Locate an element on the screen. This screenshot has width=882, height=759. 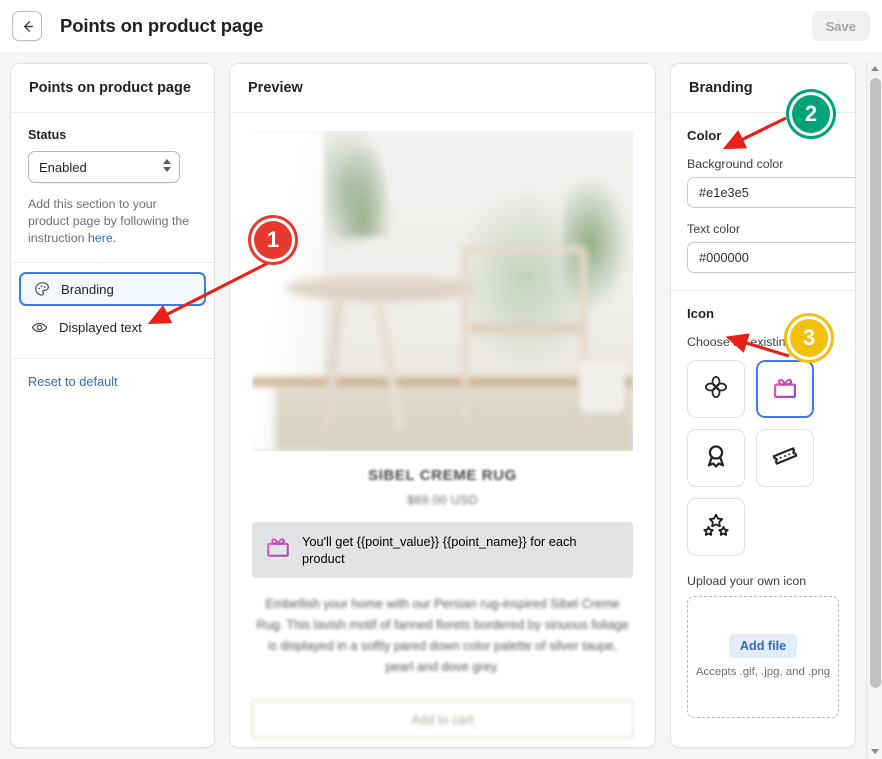
scrollbar-thumb is located at coordinates (875, 383).